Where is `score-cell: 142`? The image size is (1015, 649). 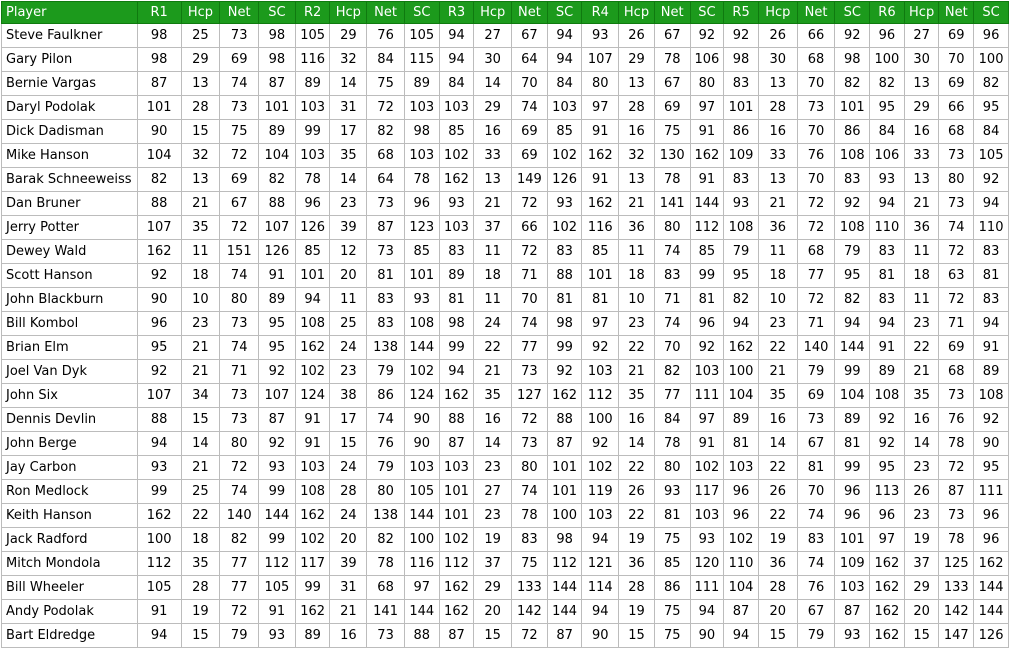 score-cell: 142 is located at coordinates (956, 611).